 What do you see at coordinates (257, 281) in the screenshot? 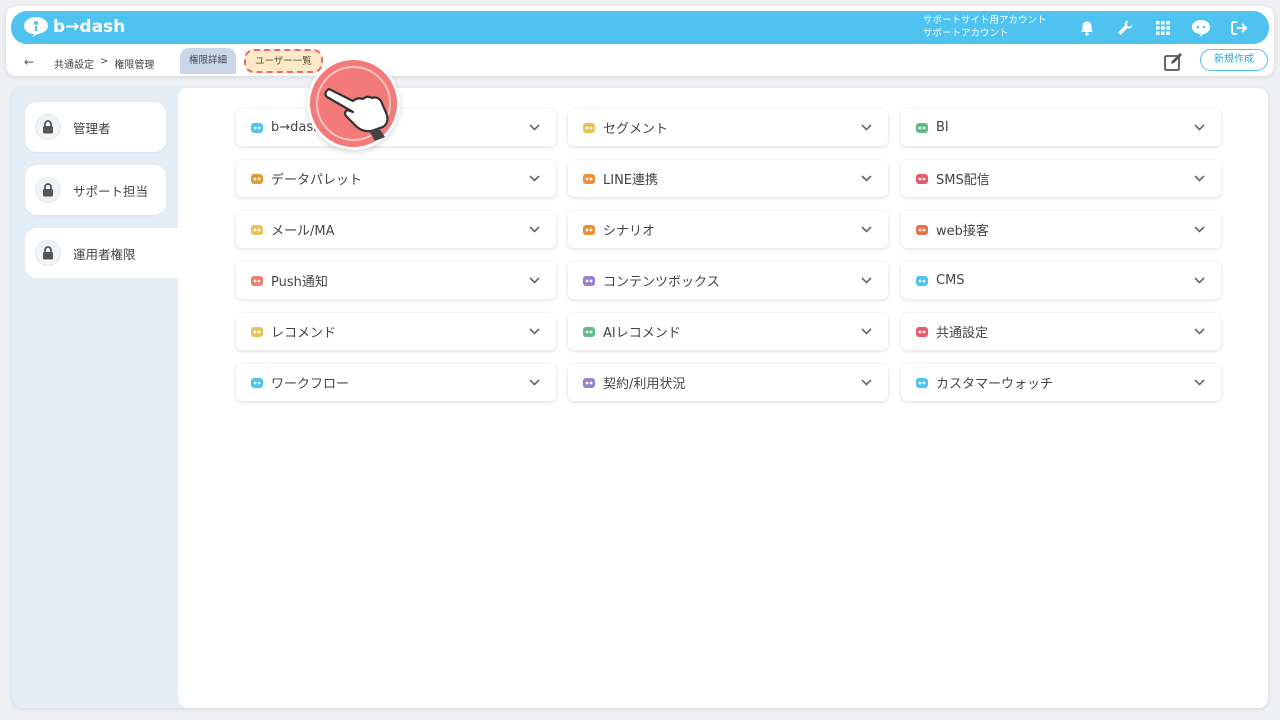
I see `push-icon` at bounding box center [257, 281].